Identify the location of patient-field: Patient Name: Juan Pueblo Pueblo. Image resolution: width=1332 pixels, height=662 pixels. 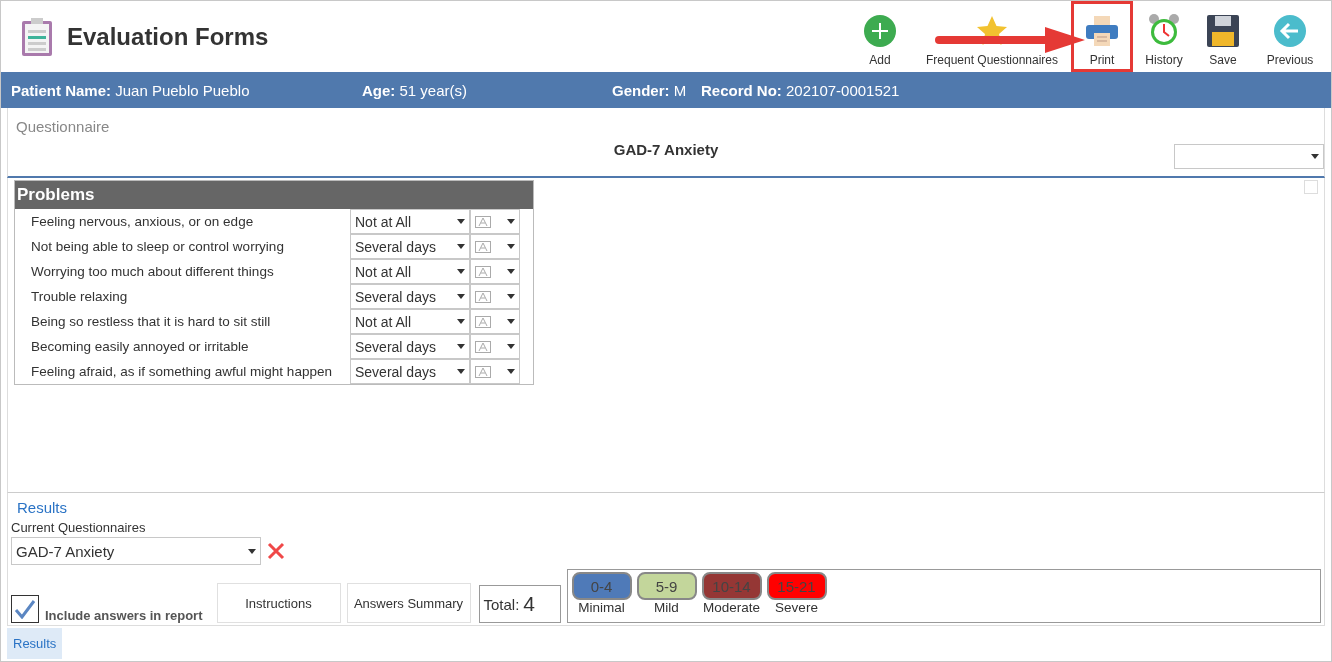
(186, 90).